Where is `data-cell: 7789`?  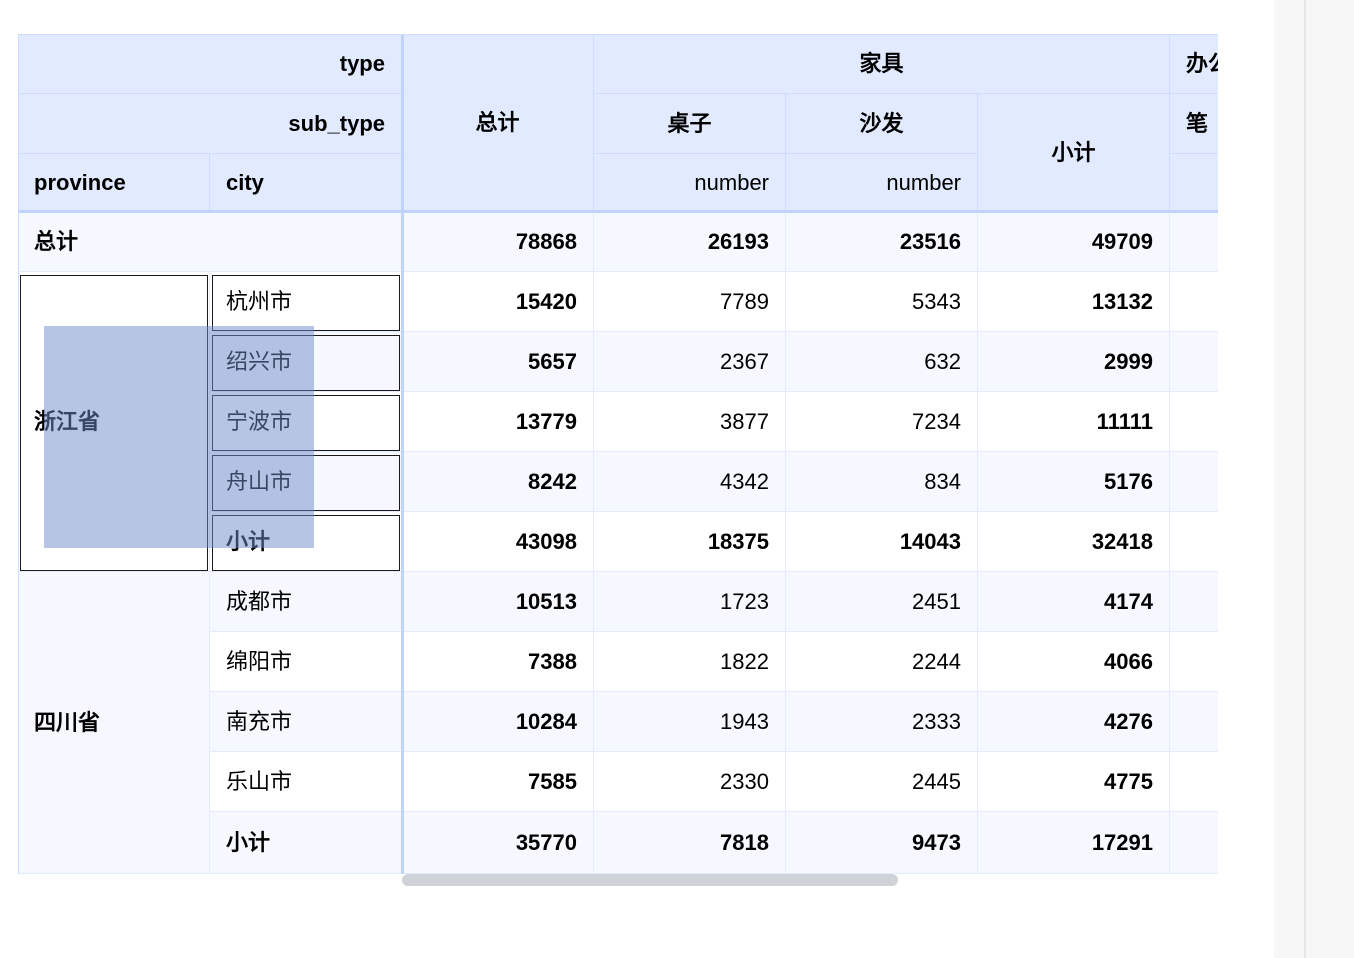
data-cell: 7789 is located at coordinates (690, 302).